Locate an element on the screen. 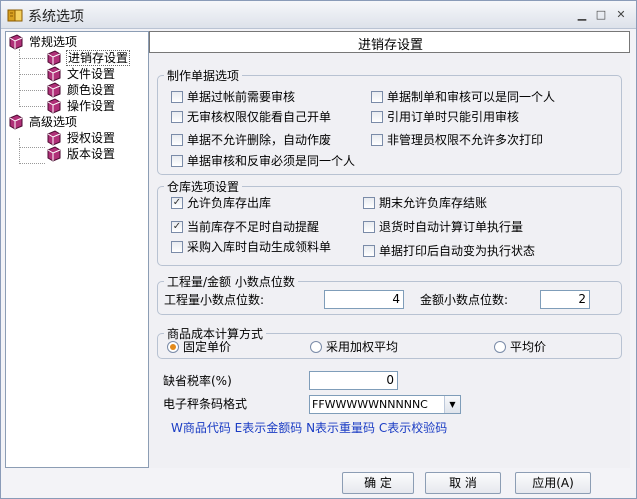  checkbox-same-maker-reviewer: 单据制单和审核可以是同一个人 is located at coordinates (491, 98).